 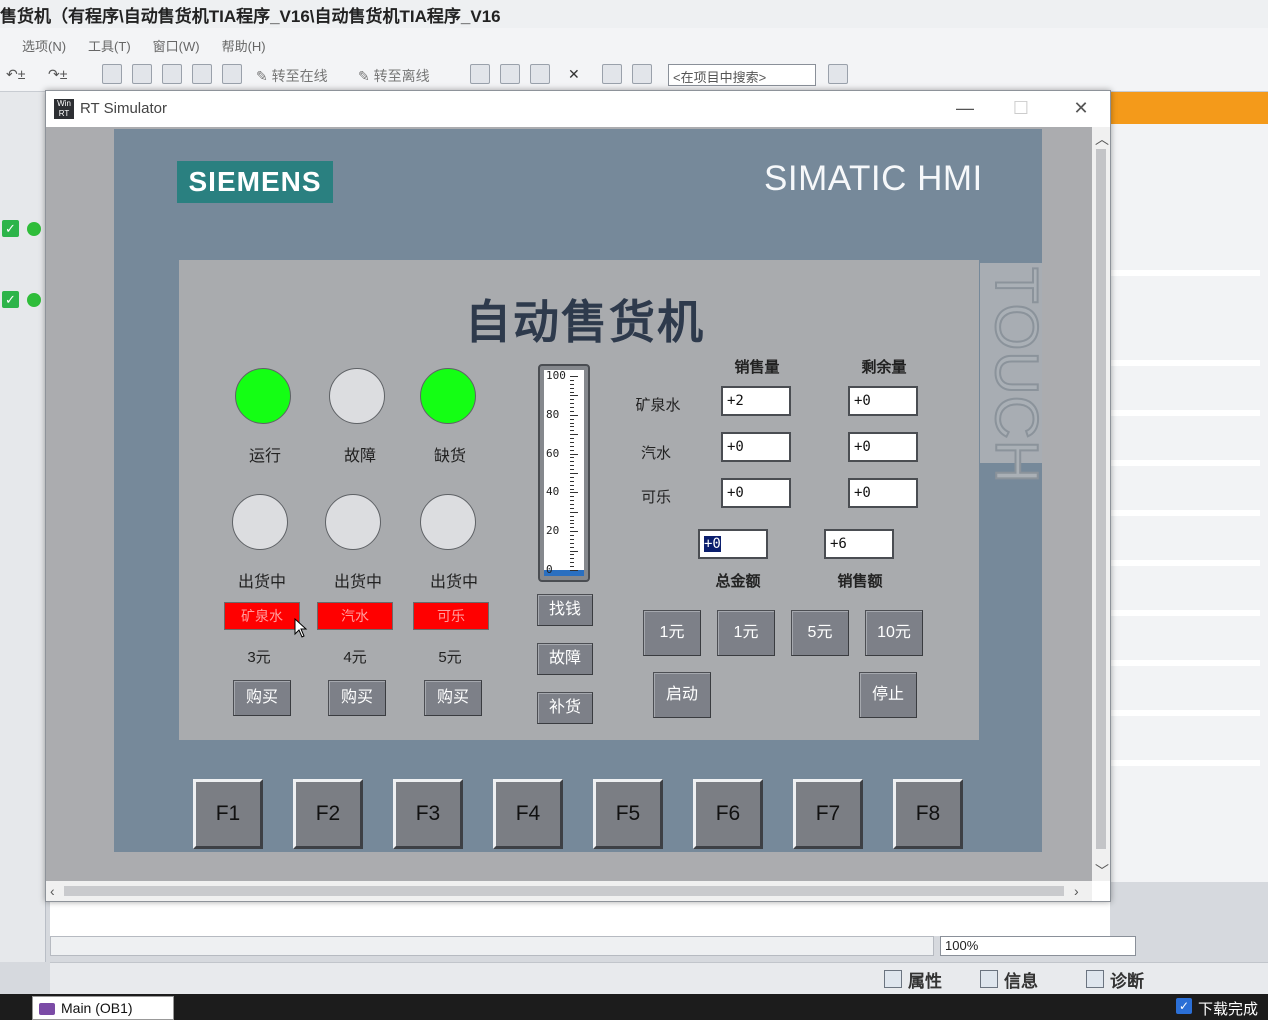 What do you see at coordinates (1038, 946) in the screenshot?
I see `zoom-select: 100%` at bounding box center [1038, 946].